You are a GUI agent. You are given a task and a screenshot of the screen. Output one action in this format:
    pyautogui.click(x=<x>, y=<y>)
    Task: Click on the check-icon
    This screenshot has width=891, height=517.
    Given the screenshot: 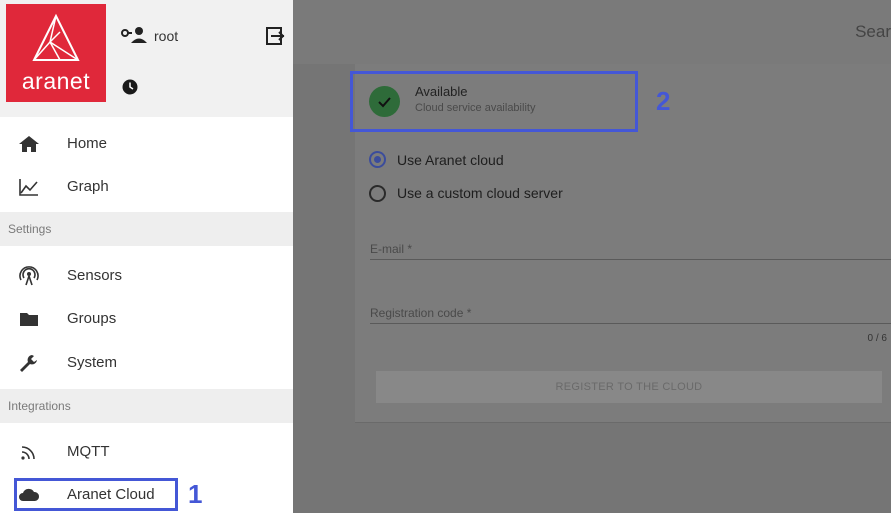 What is the action you would take?
    pyautogui.click(x=384, y=102)
    